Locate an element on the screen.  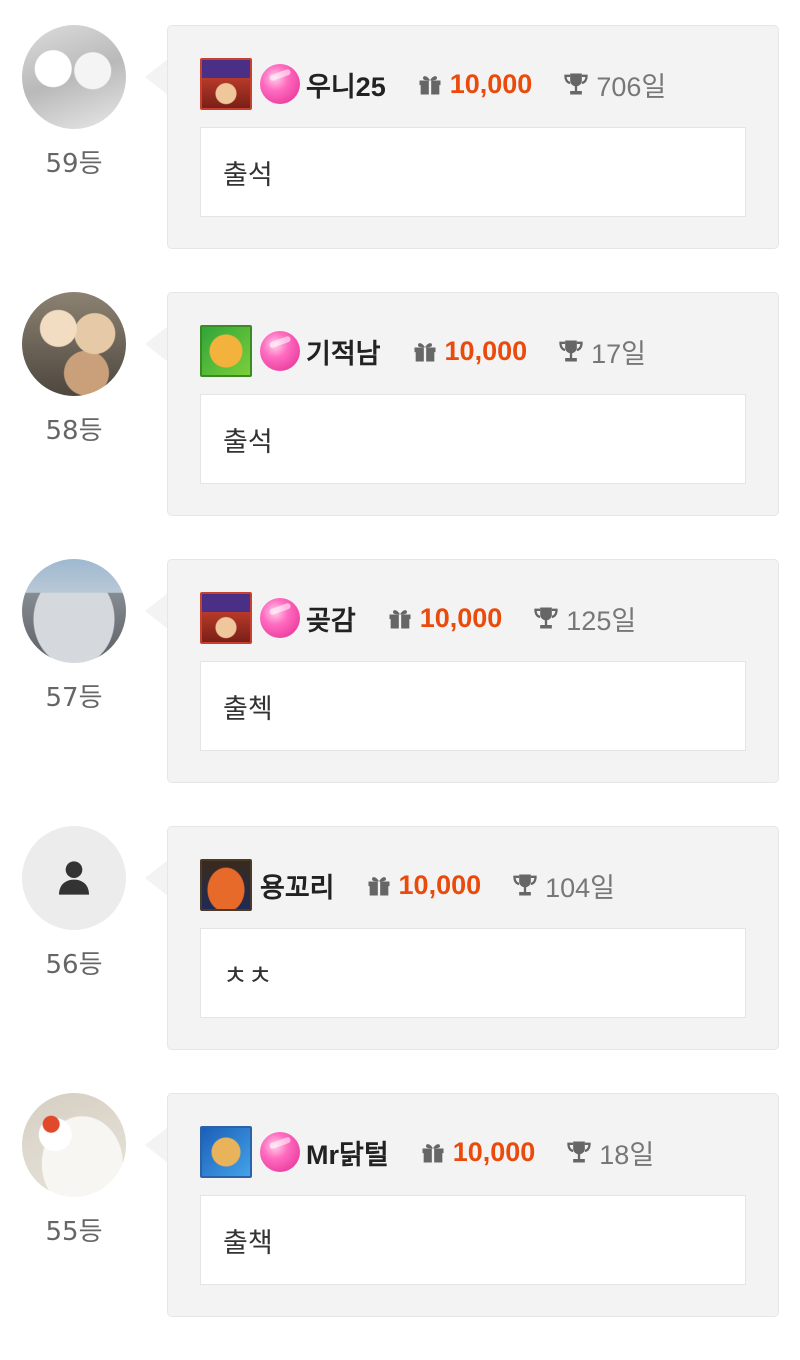
comment-meta: 용꼬리 10,000 104일 is located at coordinates (407, 885).